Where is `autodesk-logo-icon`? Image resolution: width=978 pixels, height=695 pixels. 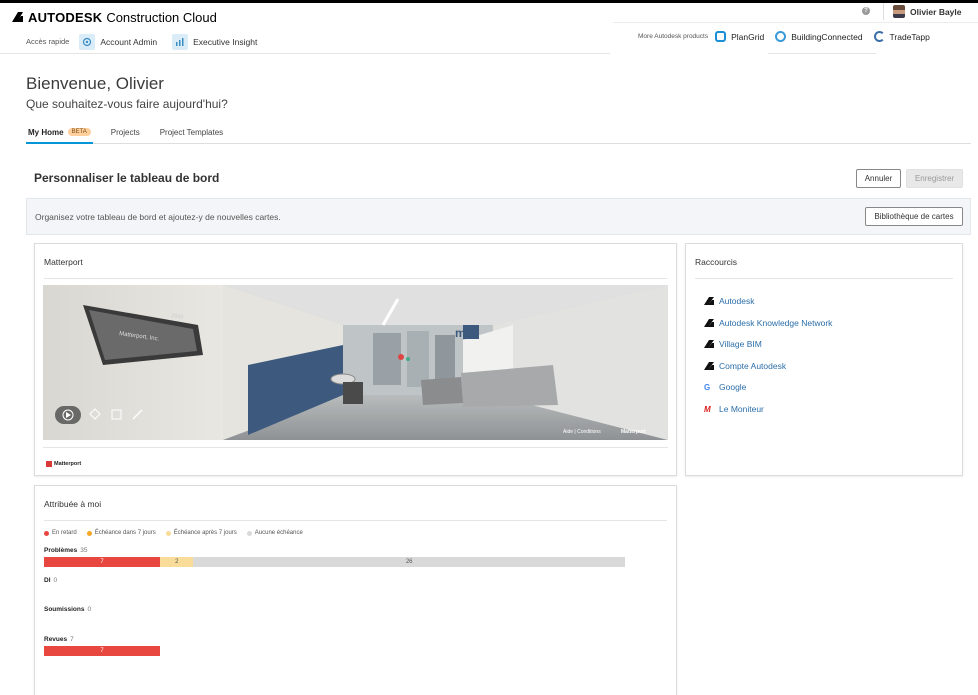
autodesk-logo-icon is located at coordinates (17, 17).